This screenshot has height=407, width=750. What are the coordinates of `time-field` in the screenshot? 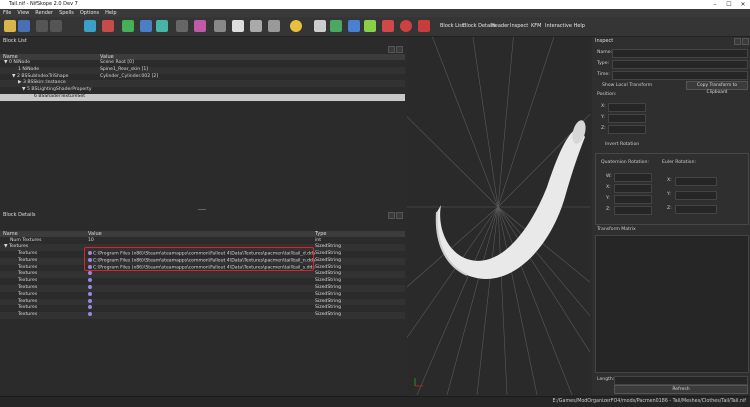 It's located at (680, 75).